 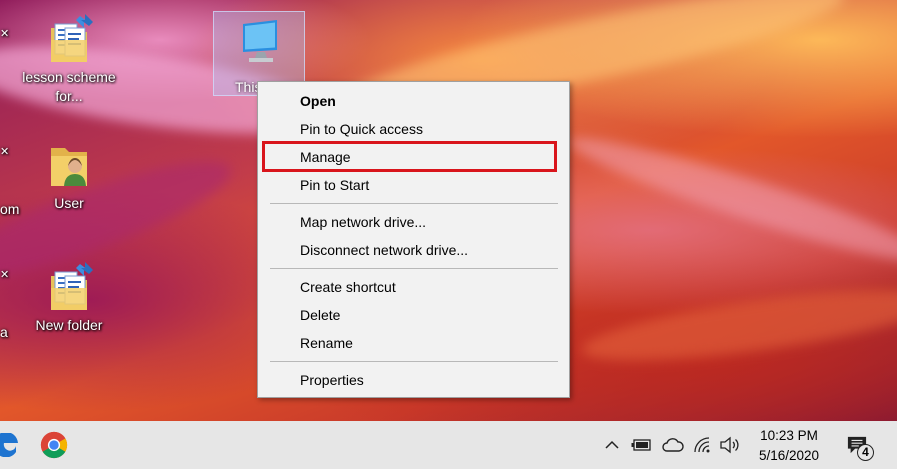 I want to click on menu-item-pin-quick-access: Pin to Quick access, so click(x=413, y=129).